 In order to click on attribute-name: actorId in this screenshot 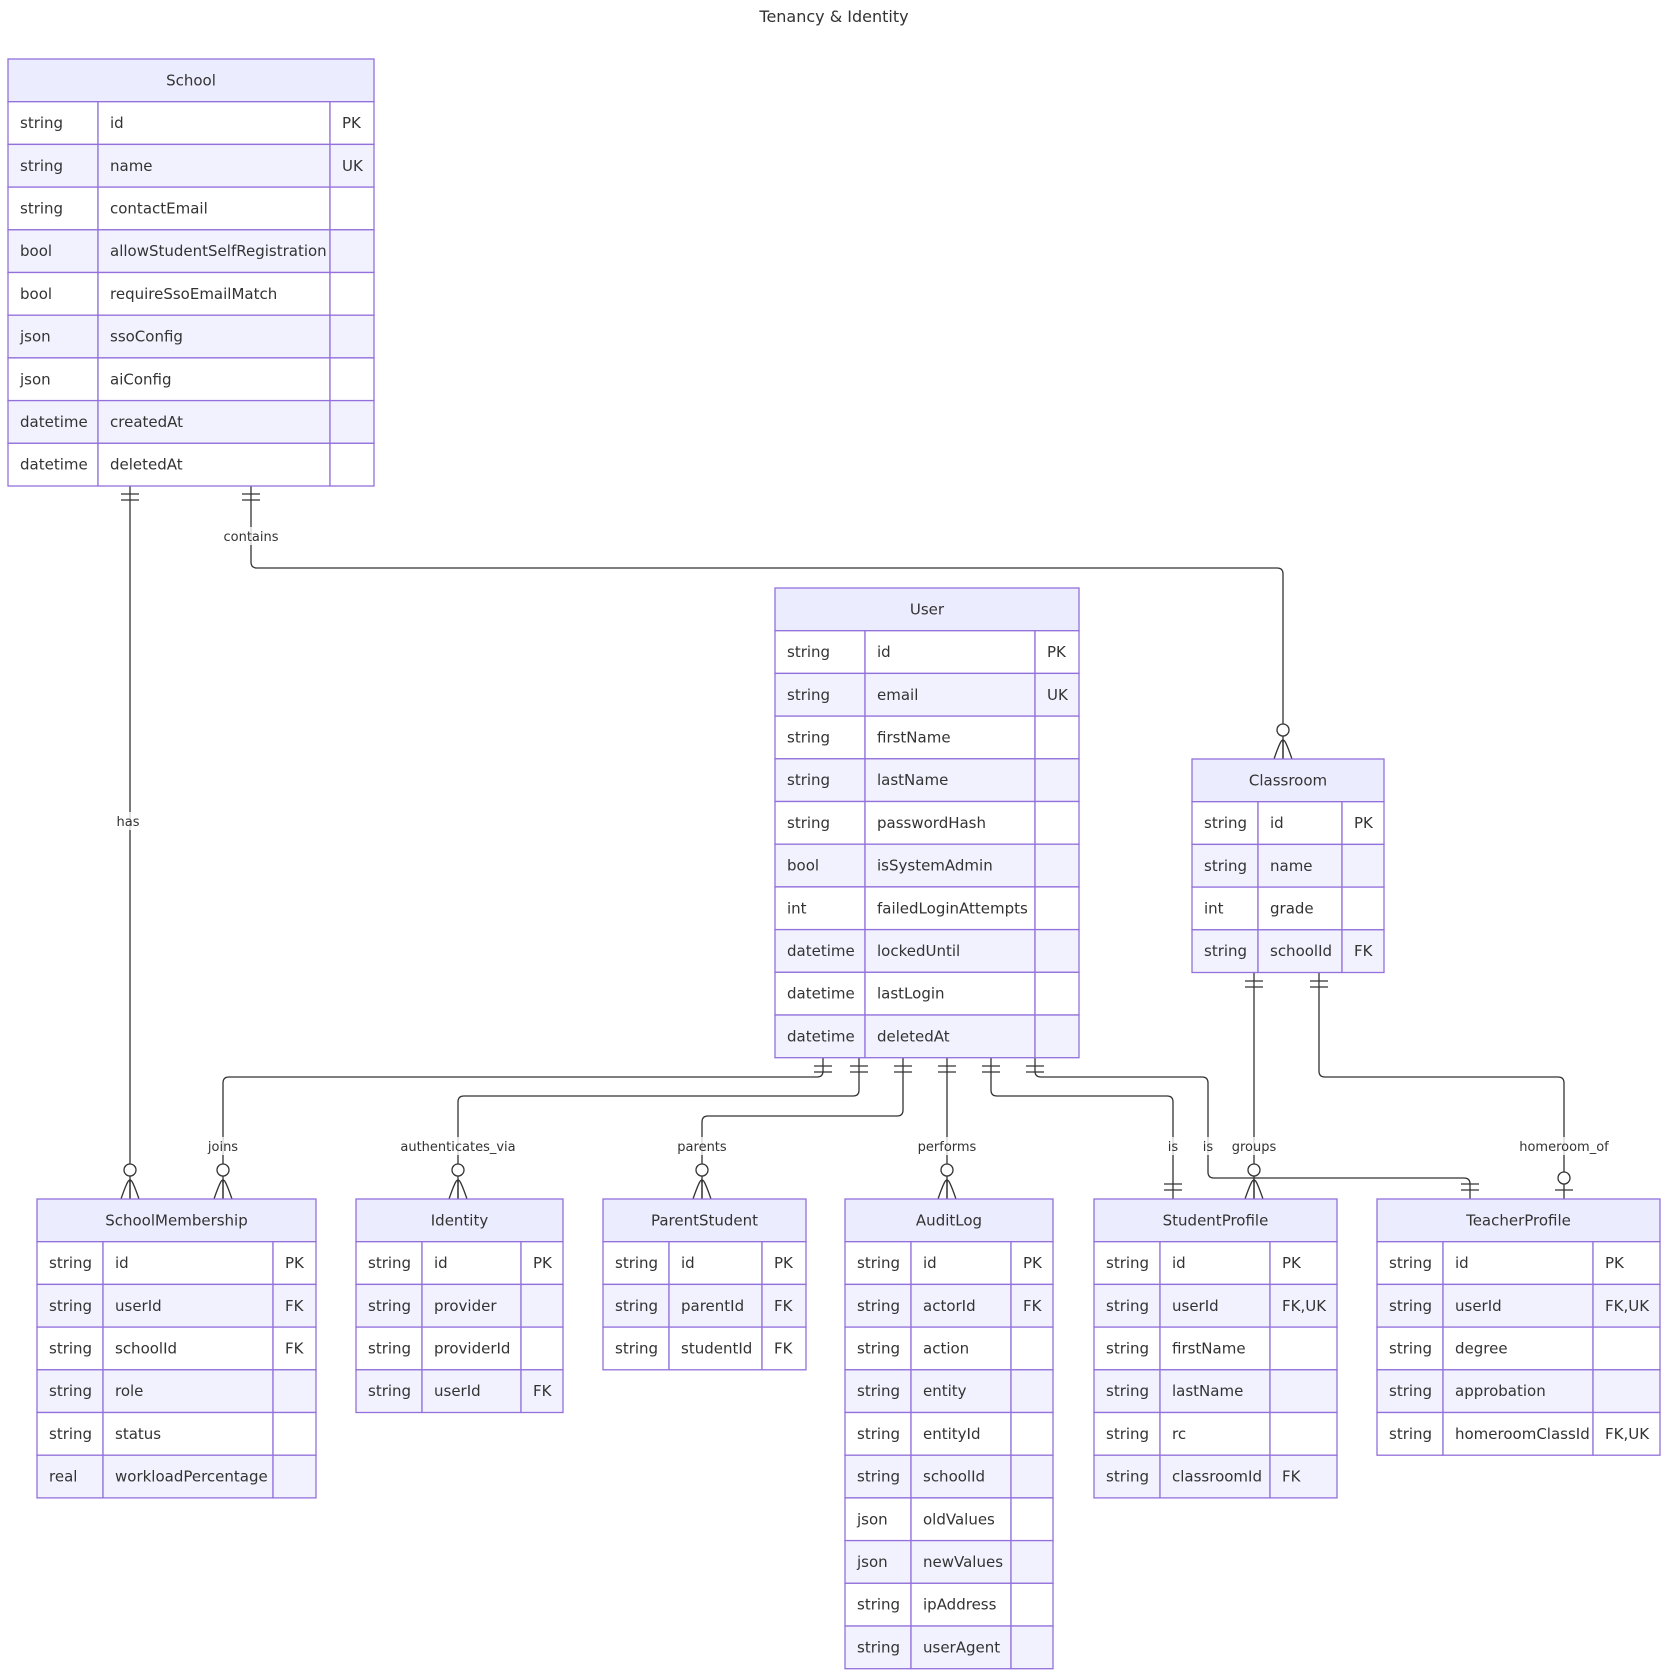, I will do `click(949, 1306)`.